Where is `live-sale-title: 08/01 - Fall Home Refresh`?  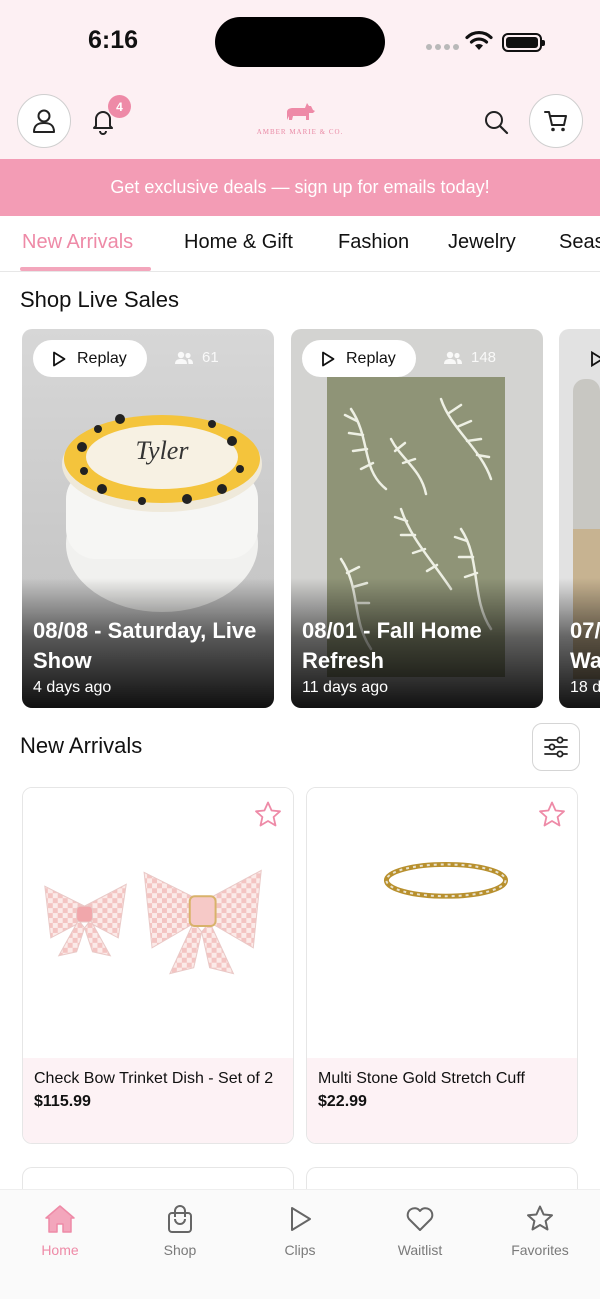 live-sale-title: 08/01 - Fall Home Refresh is located at coordinates (392, 645).